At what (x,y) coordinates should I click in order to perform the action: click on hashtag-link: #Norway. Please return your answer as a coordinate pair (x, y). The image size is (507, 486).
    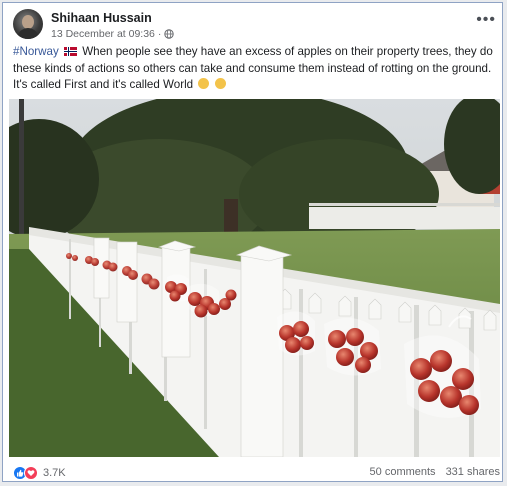
    Looking at the image, I should click on (36, 51).